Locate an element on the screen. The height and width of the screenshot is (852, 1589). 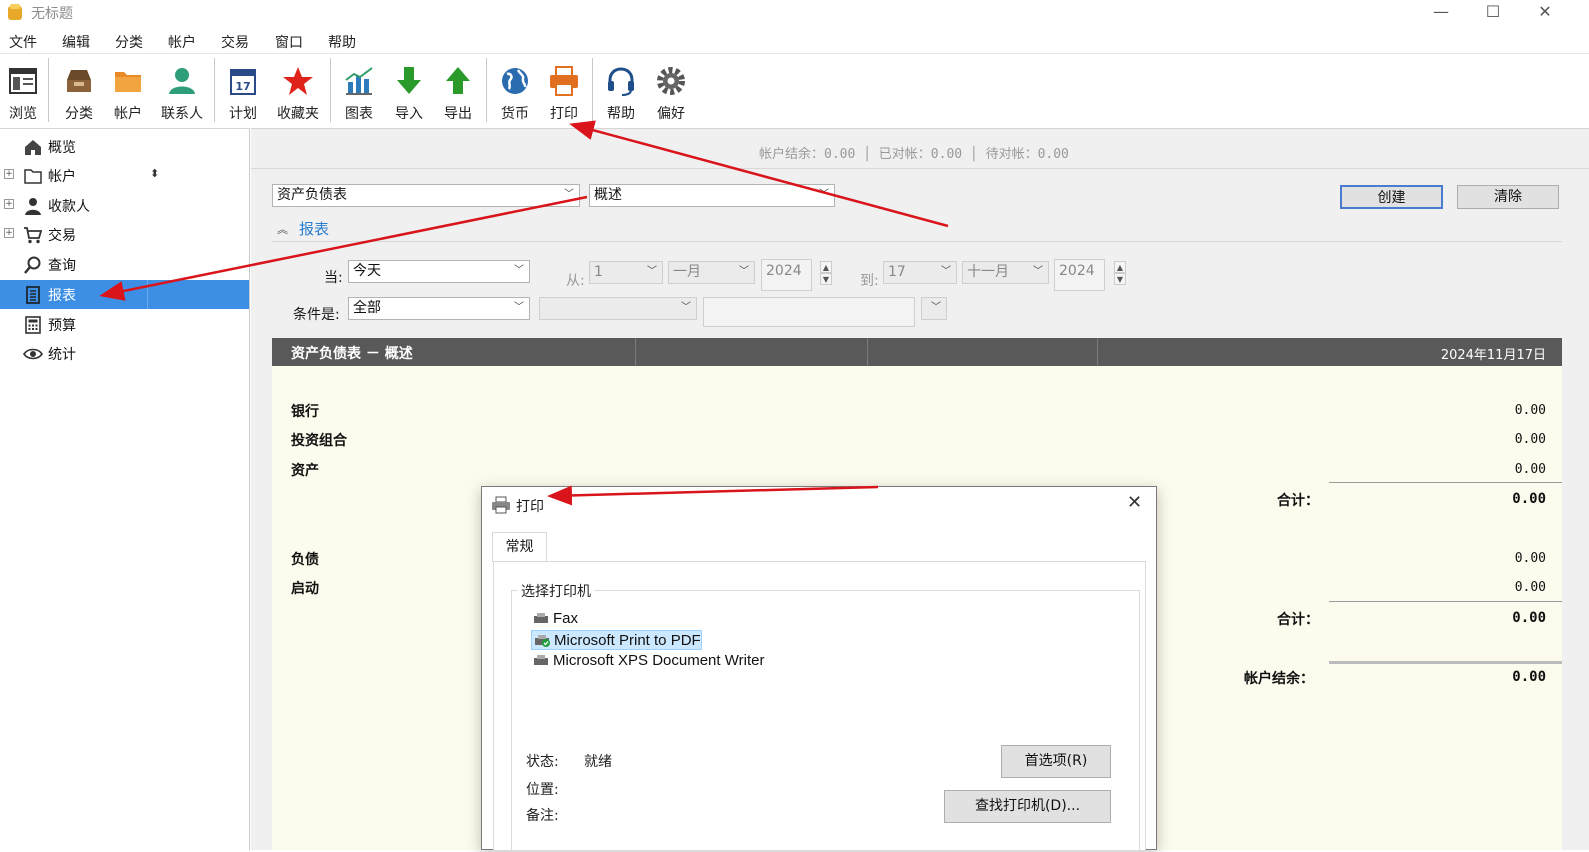
to-year-field: 2024 is located at coordinates (1079, 275).